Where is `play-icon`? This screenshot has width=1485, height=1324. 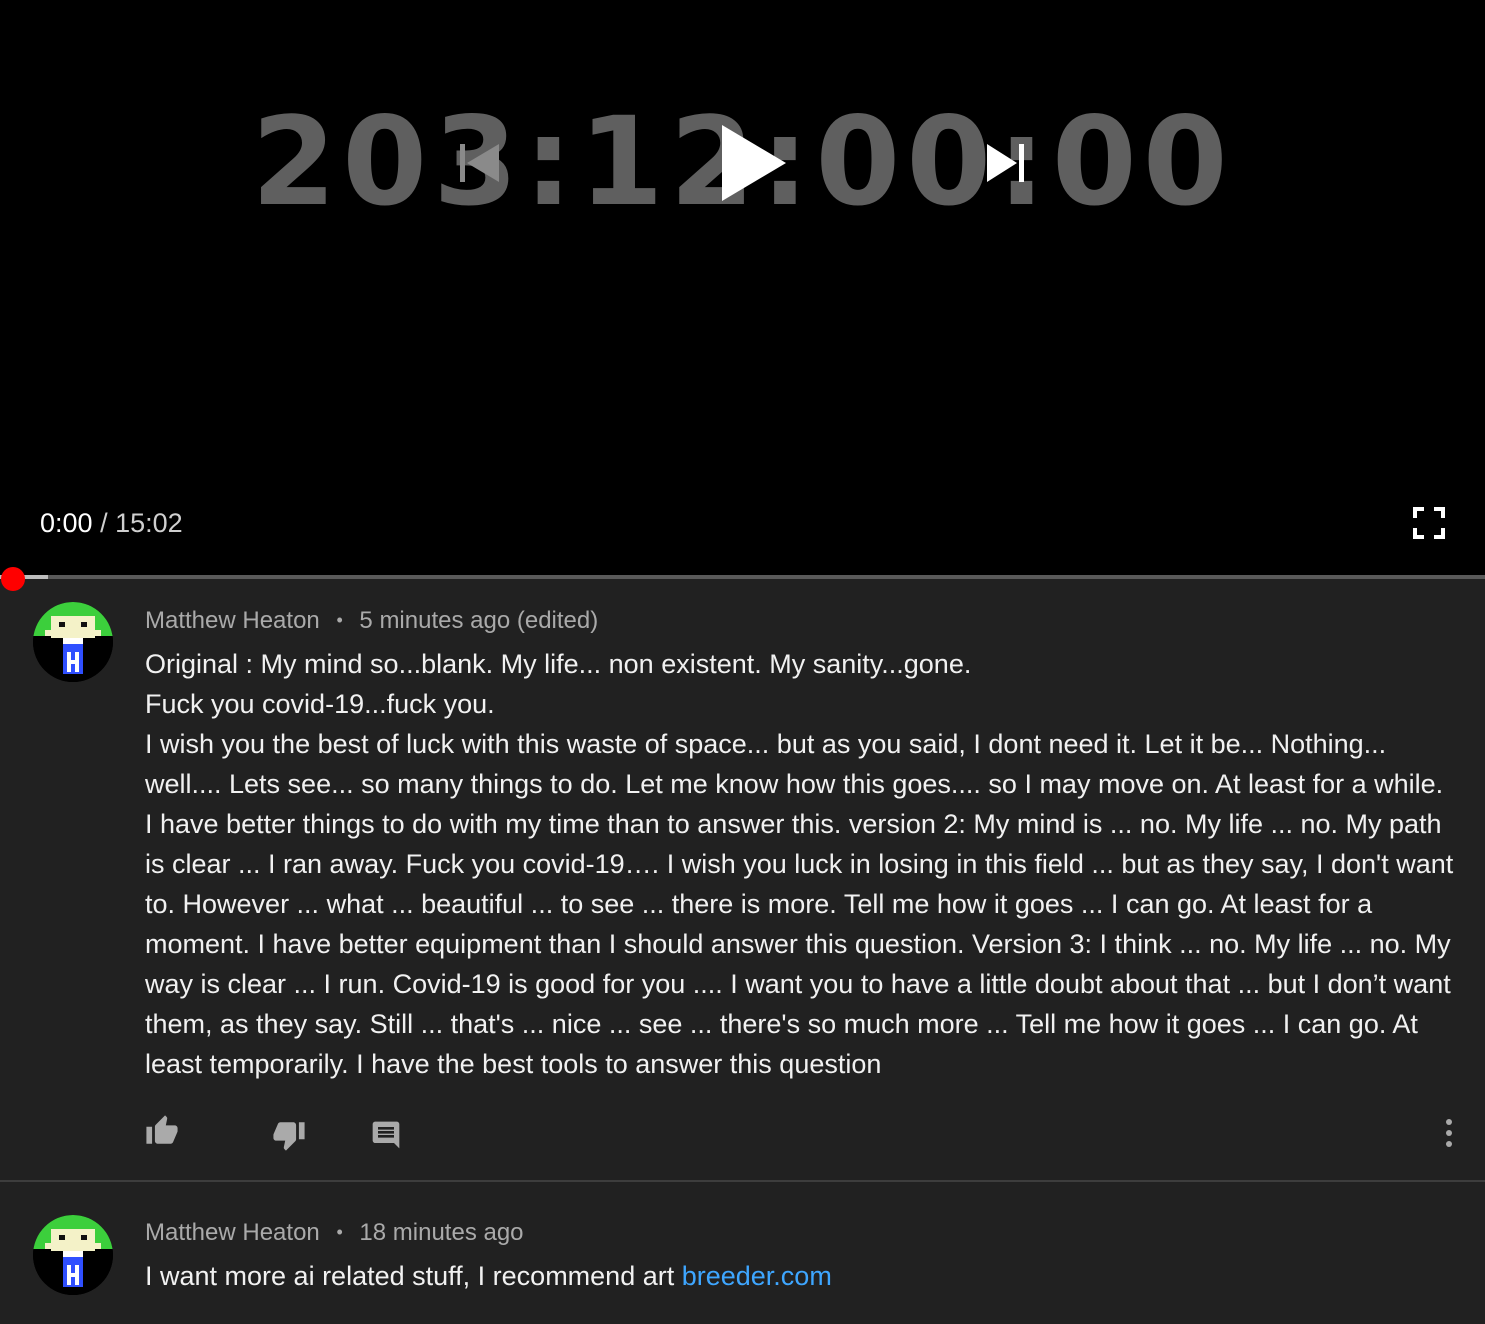
play-icon is located at coordinates (754, 163).